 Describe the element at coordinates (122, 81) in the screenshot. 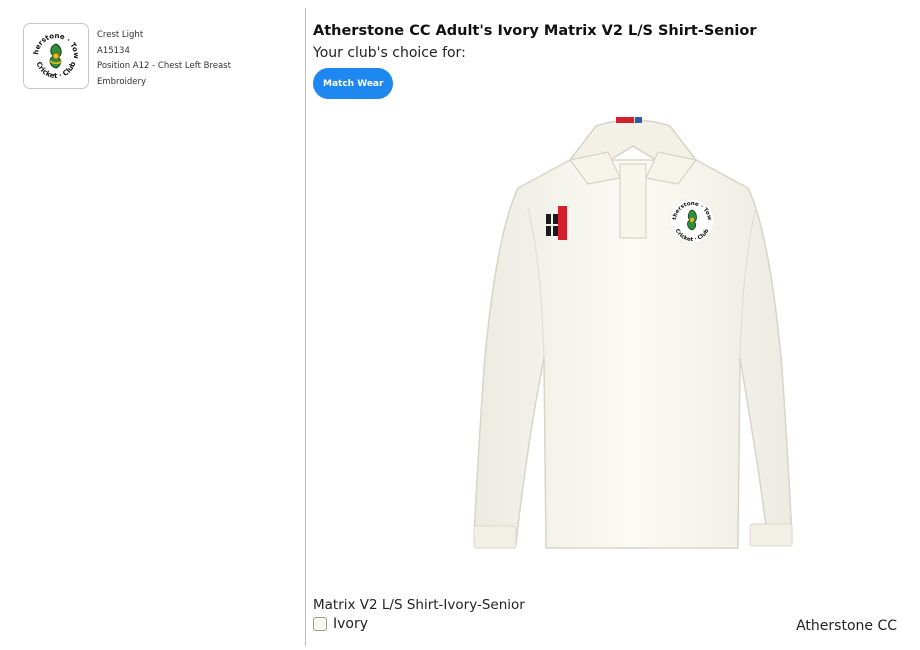

I see `crest-method: Embroidery` at that location.